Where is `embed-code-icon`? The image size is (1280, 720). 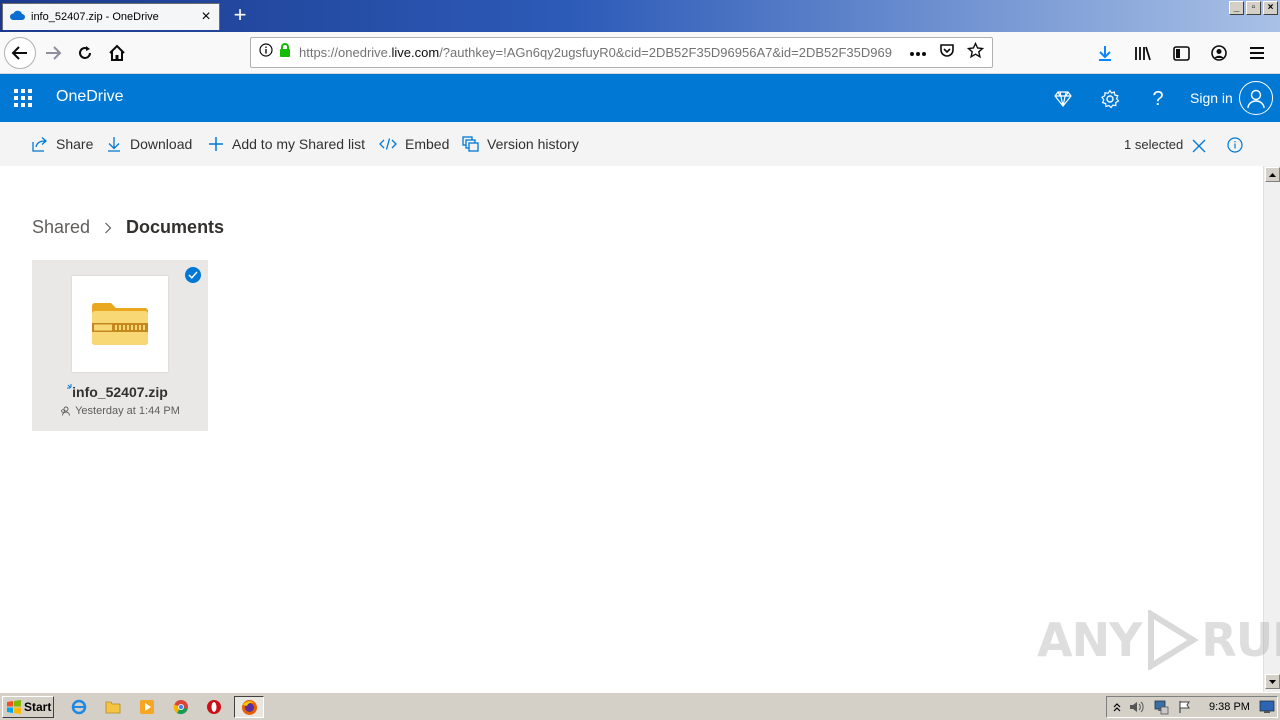 embed-code-icon is located at coordinates (388, 144).